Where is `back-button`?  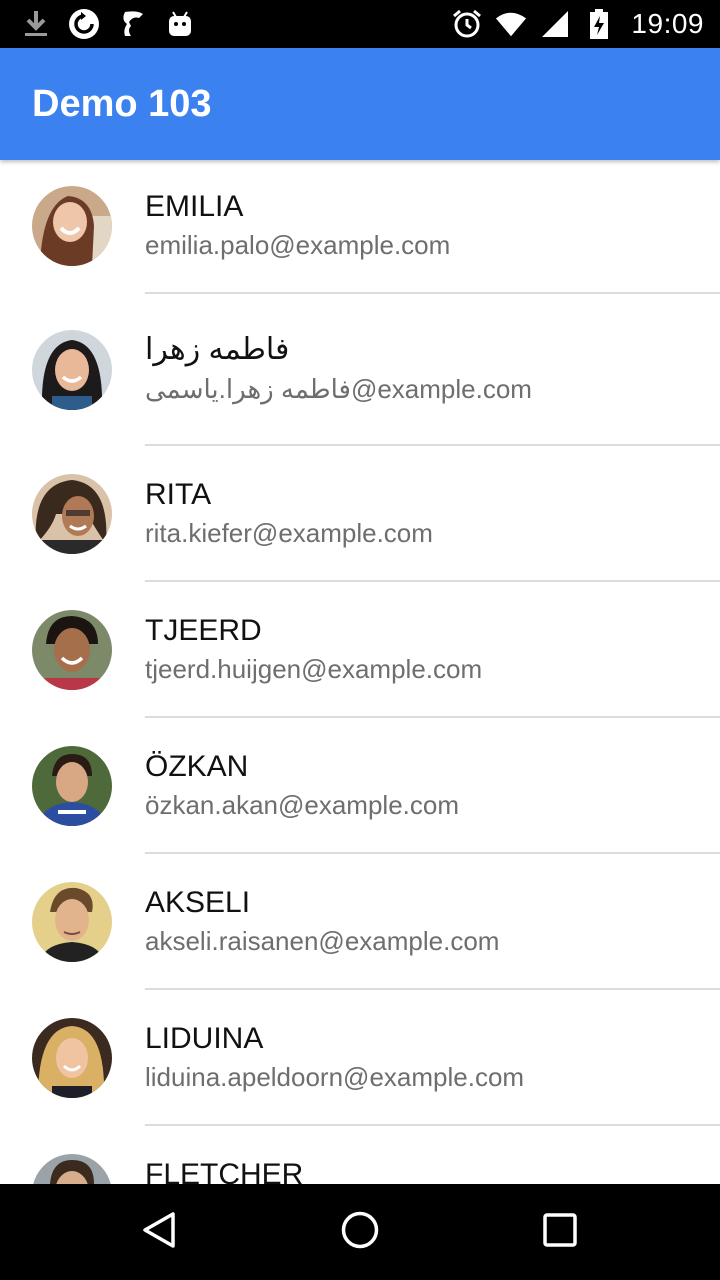 back-button is located at coordinates (160, 1232).